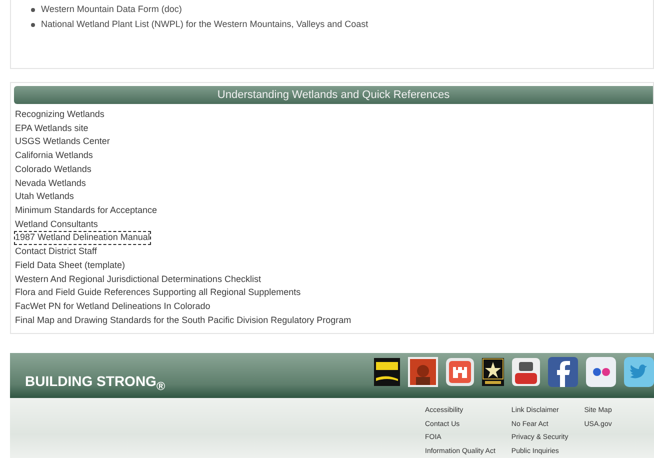 Image resolution: width=654 pixels, height=458 pixels. Describe the element at coordinates (460, 372) in the screenshot. I see `castle-icon` at that location.